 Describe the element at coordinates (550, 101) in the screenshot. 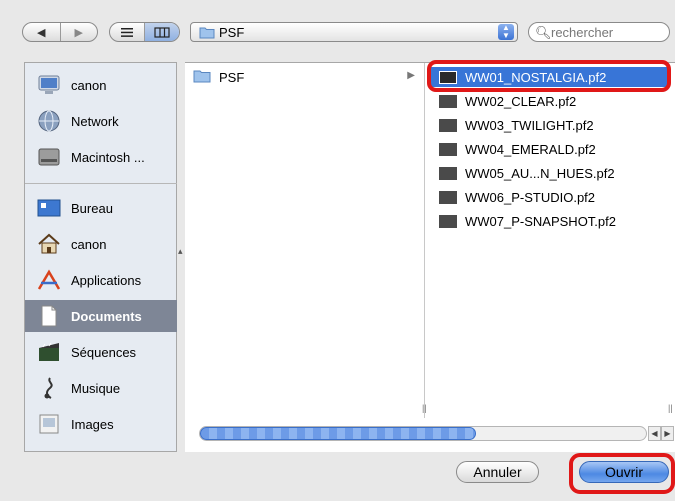

I see `file-item: WW02_CLEAR.pf2` at that location.